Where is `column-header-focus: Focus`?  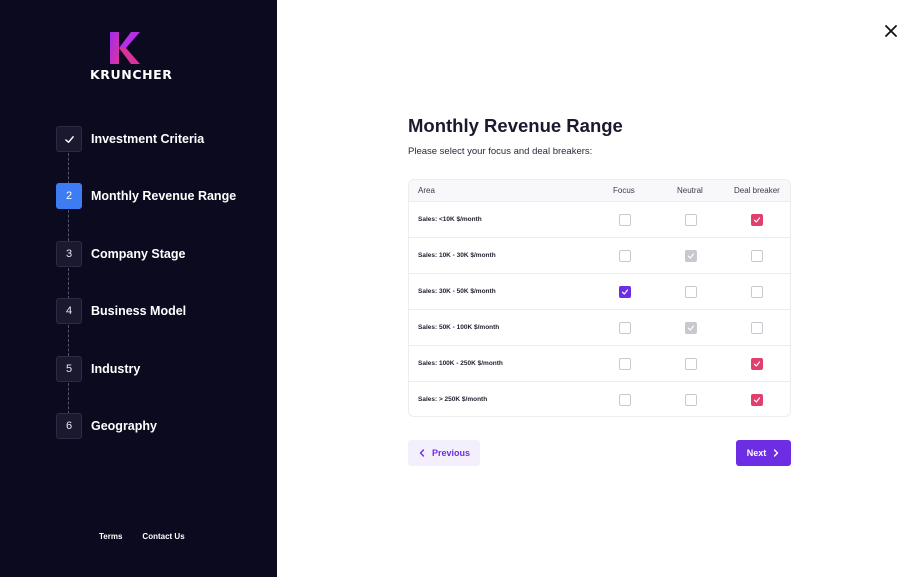
column-header-focus: Focus is located at coordinates (624, 190).